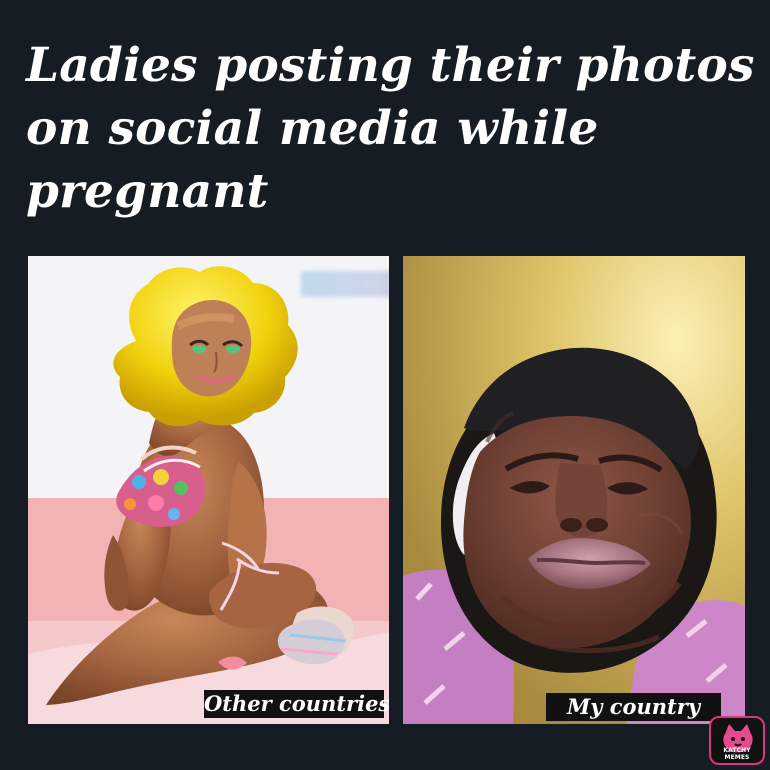 The image size is (770, 770). Describe the element at coordinates (737, 740) in the screenshot. I see `katchy-memes-watermark: KATCHY MEMES` at that location.